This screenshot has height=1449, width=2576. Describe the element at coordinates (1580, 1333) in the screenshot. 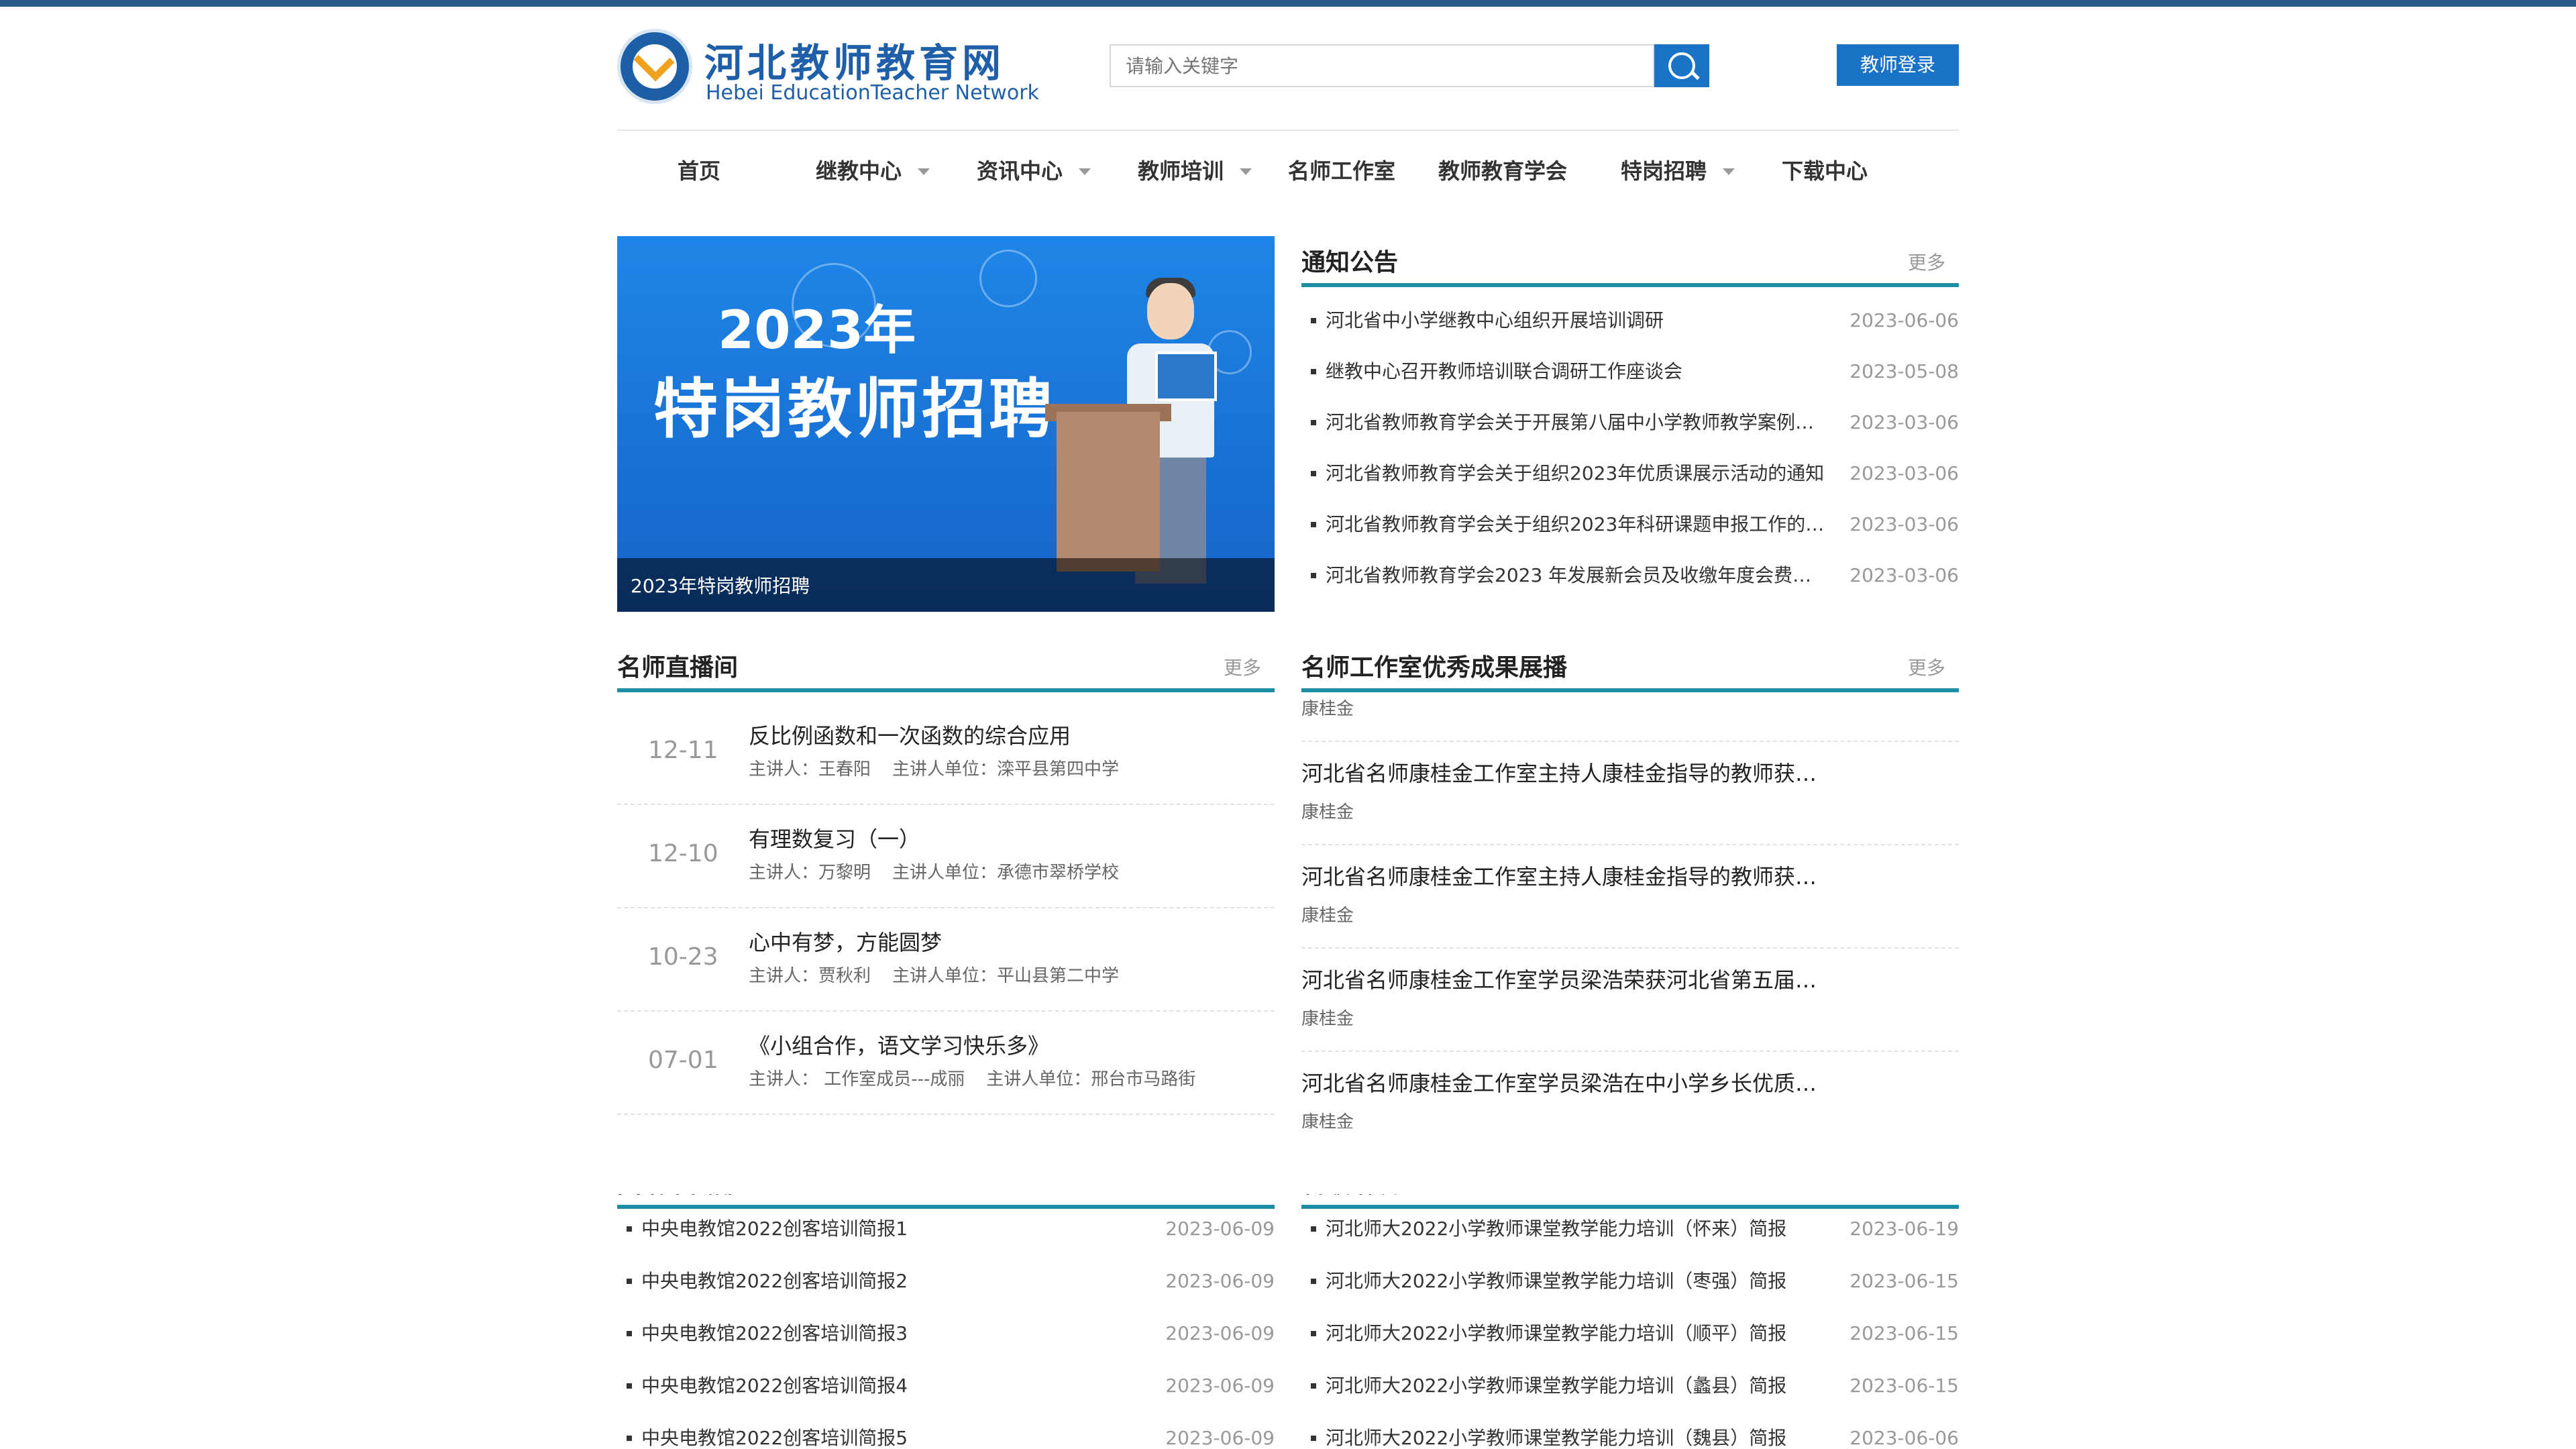

I see `list-item-title: 河北师大2022小学教师课堂教学能力培训（顺平）简报` at that location.